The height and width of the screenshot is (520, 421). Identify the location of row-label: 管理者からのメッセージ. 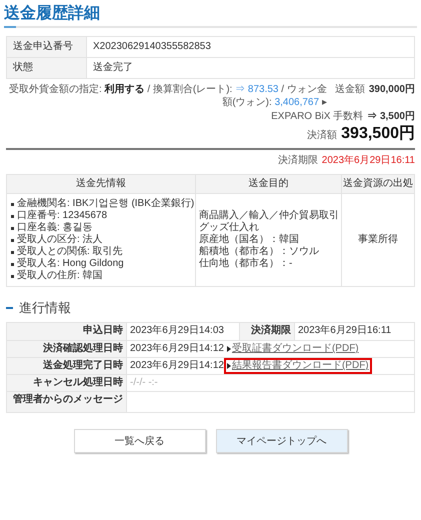
(67, 402).